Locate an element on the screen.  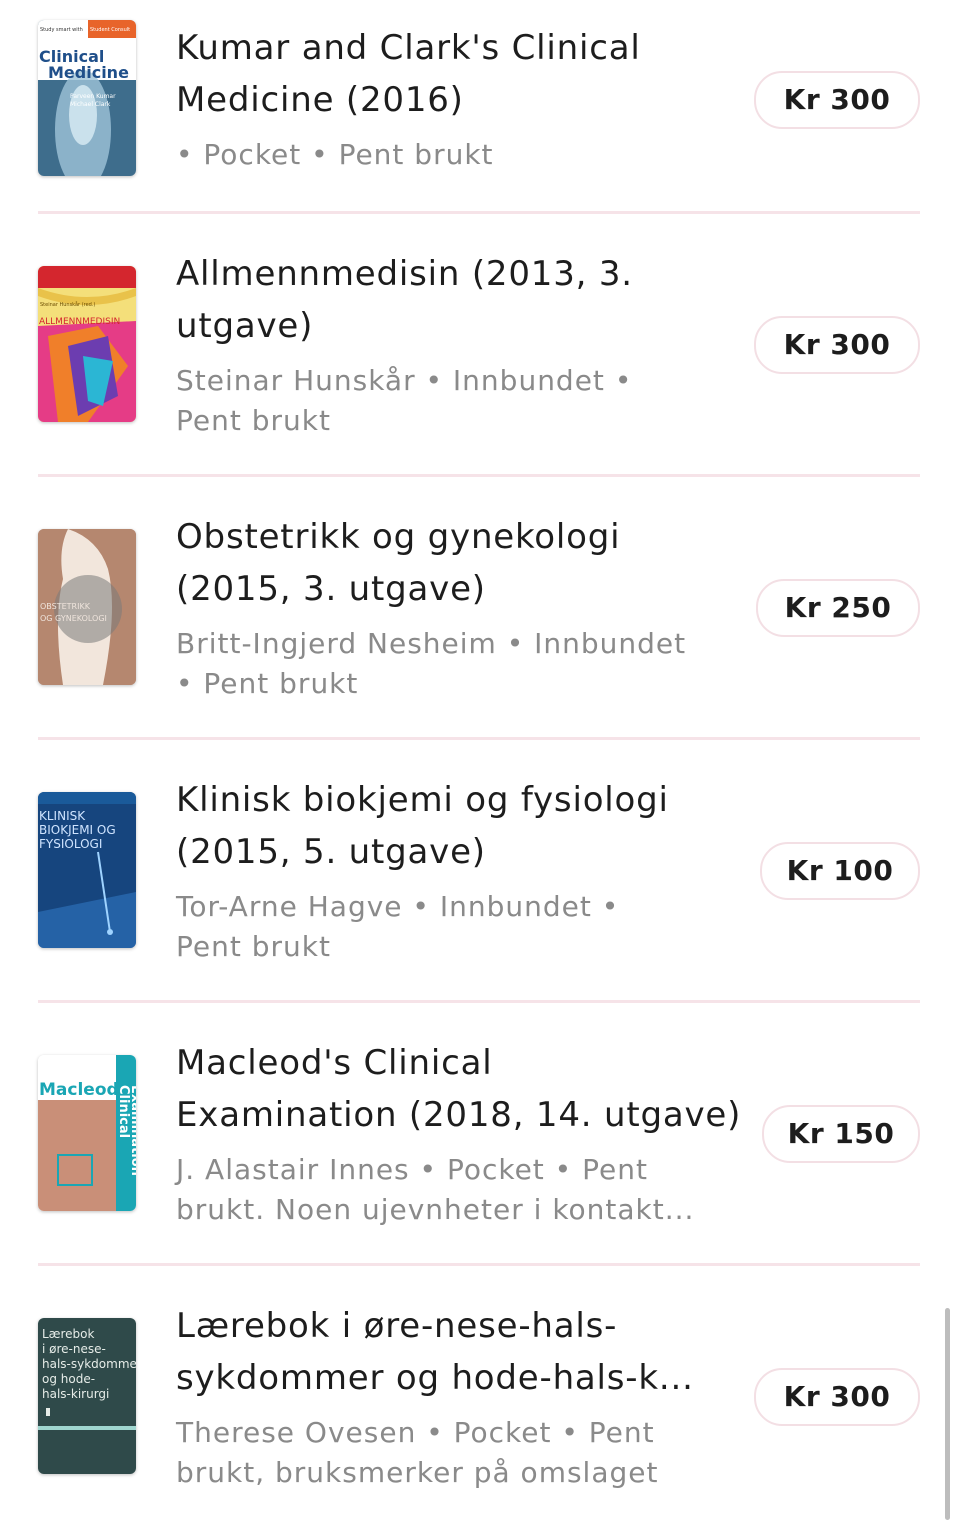
listing-meta: Tor-Arne Hagve • Innbundet • Pent brukt is located at coordinates (456, 927).